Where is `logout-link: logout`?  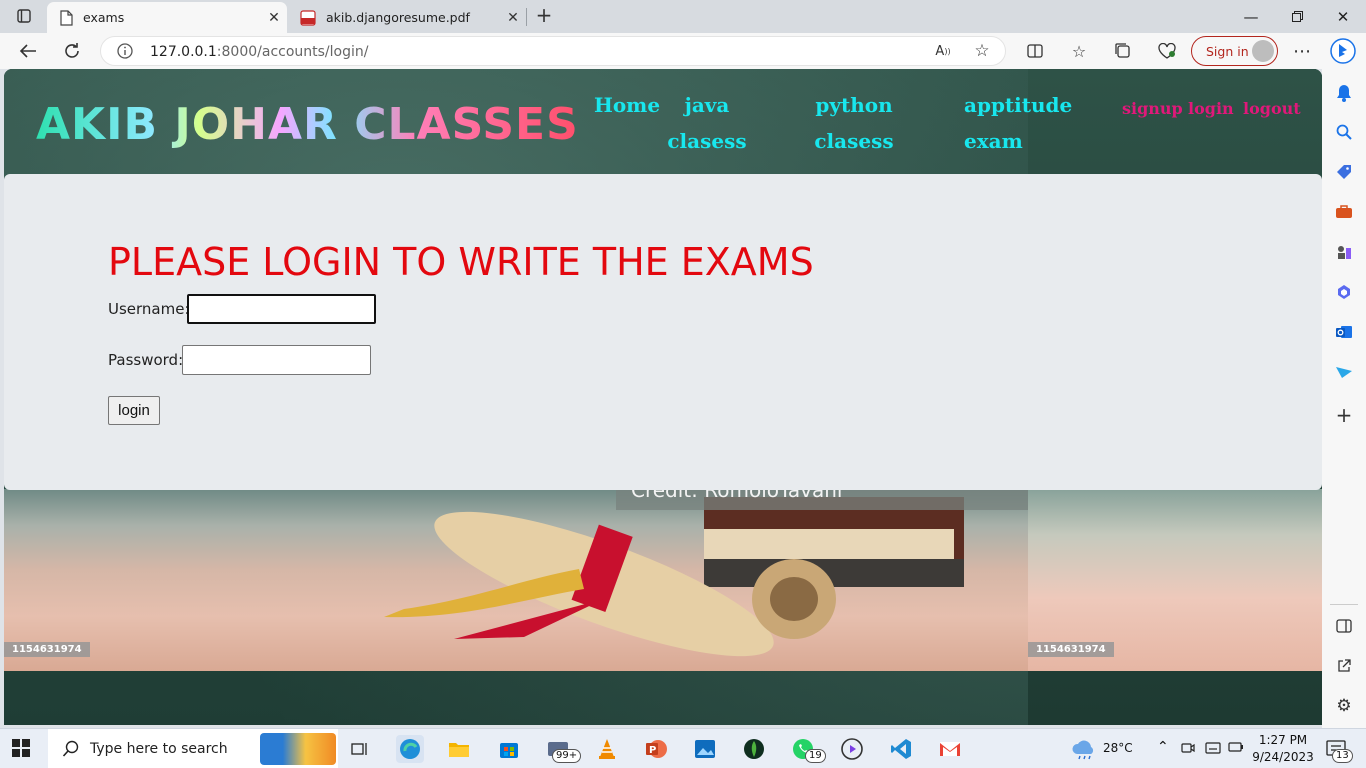
logout-link: logout is located at coordinates (1272, 108).